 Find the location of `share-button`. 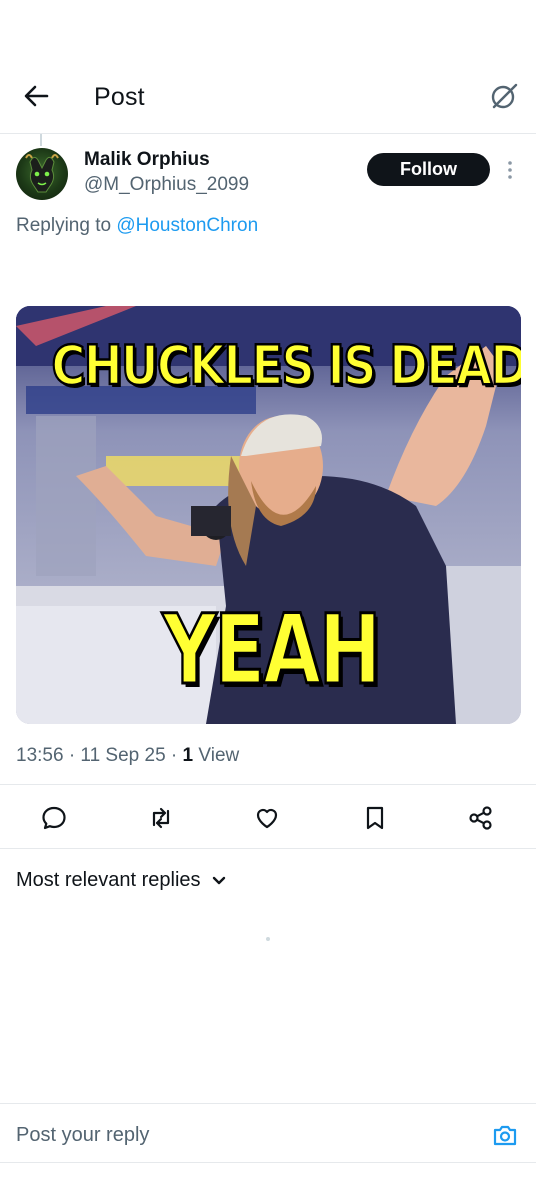

share-button is located at coordinates (481, 818).